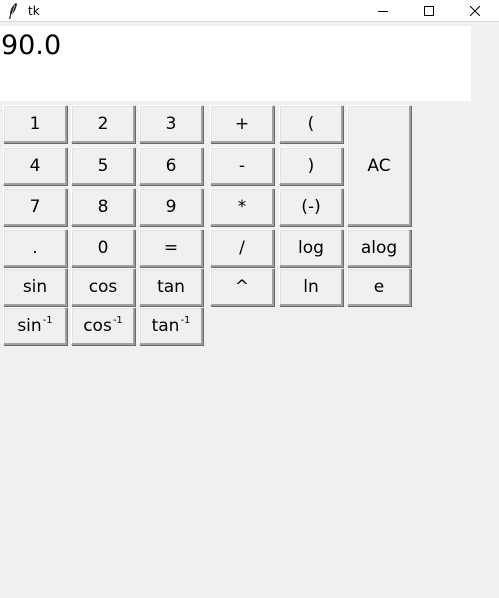 The height and width of the screenshot is (598, 499). Describe the element at coordinates (103, 207) in the screenshot. I see `digit-8-button: 8` at that location.